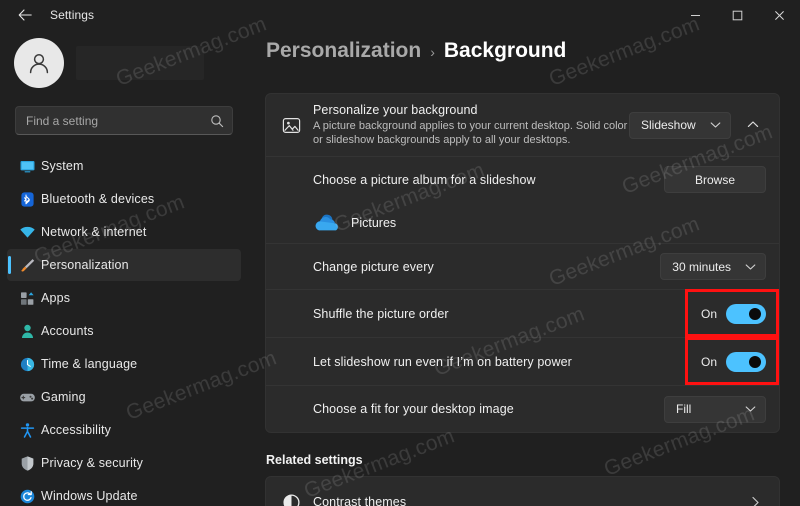 This screenshot has height=506, width=800. I want to click on search-box, so click(124, 120).